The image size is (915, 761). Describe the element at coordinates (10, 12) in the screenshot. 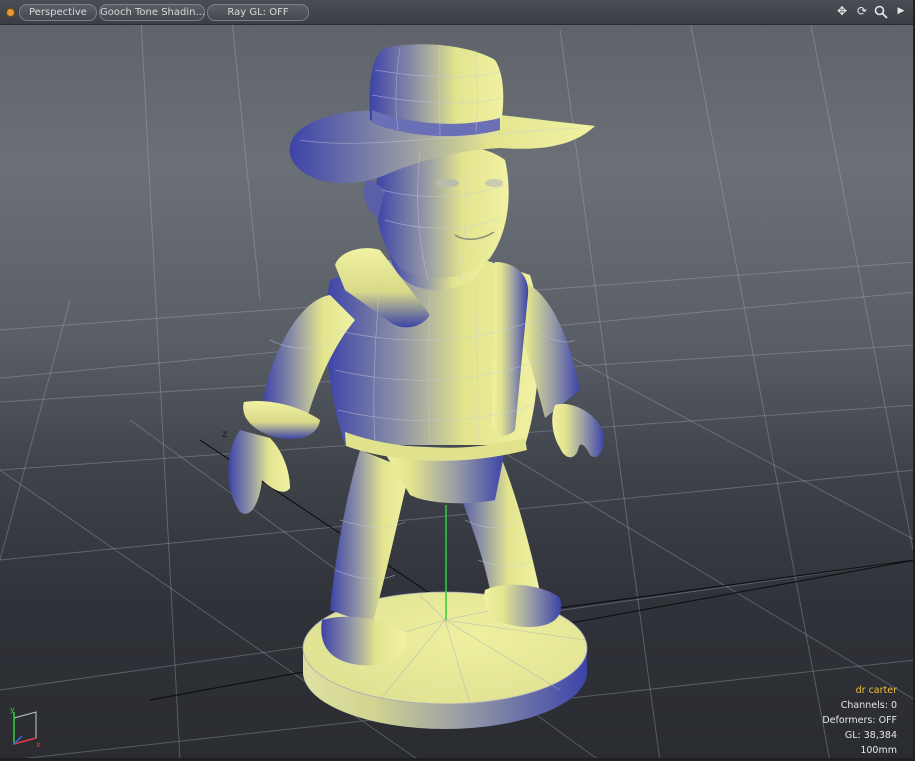

I see `viewport-menu-icon` at that location.